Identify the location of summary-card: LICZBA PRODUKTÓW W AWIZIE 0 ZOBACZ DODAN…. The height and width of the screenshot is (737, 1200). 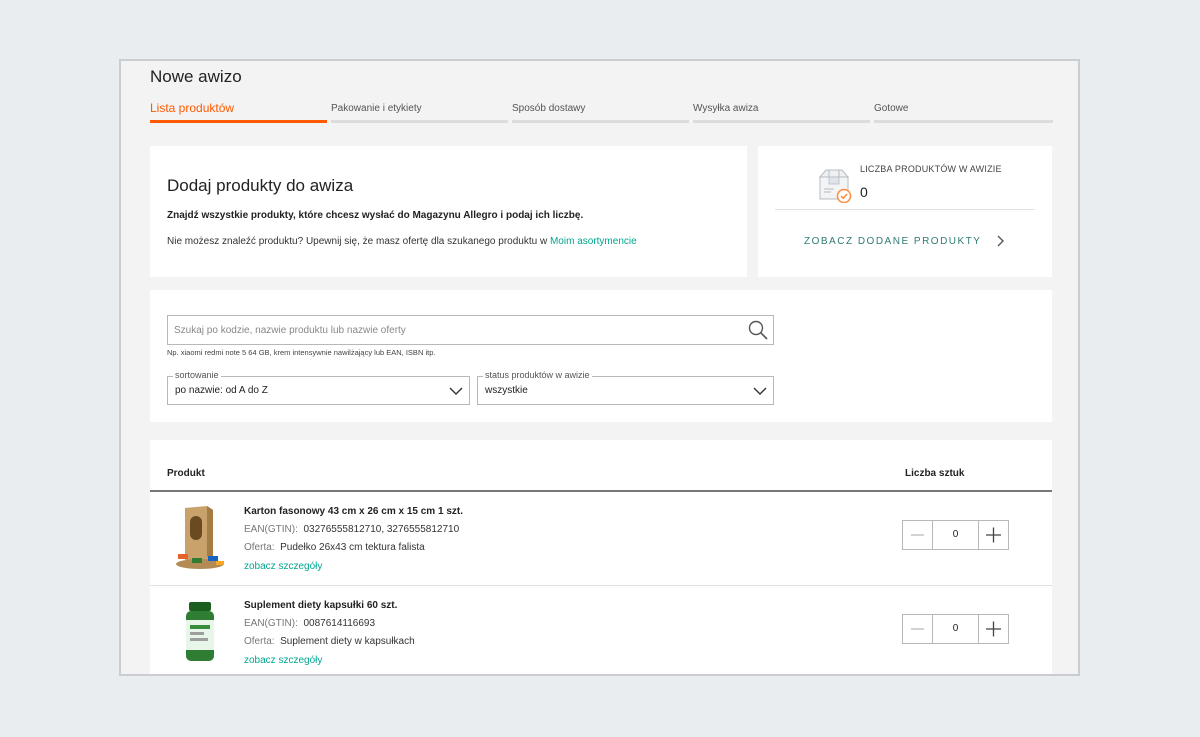
(905, 211).